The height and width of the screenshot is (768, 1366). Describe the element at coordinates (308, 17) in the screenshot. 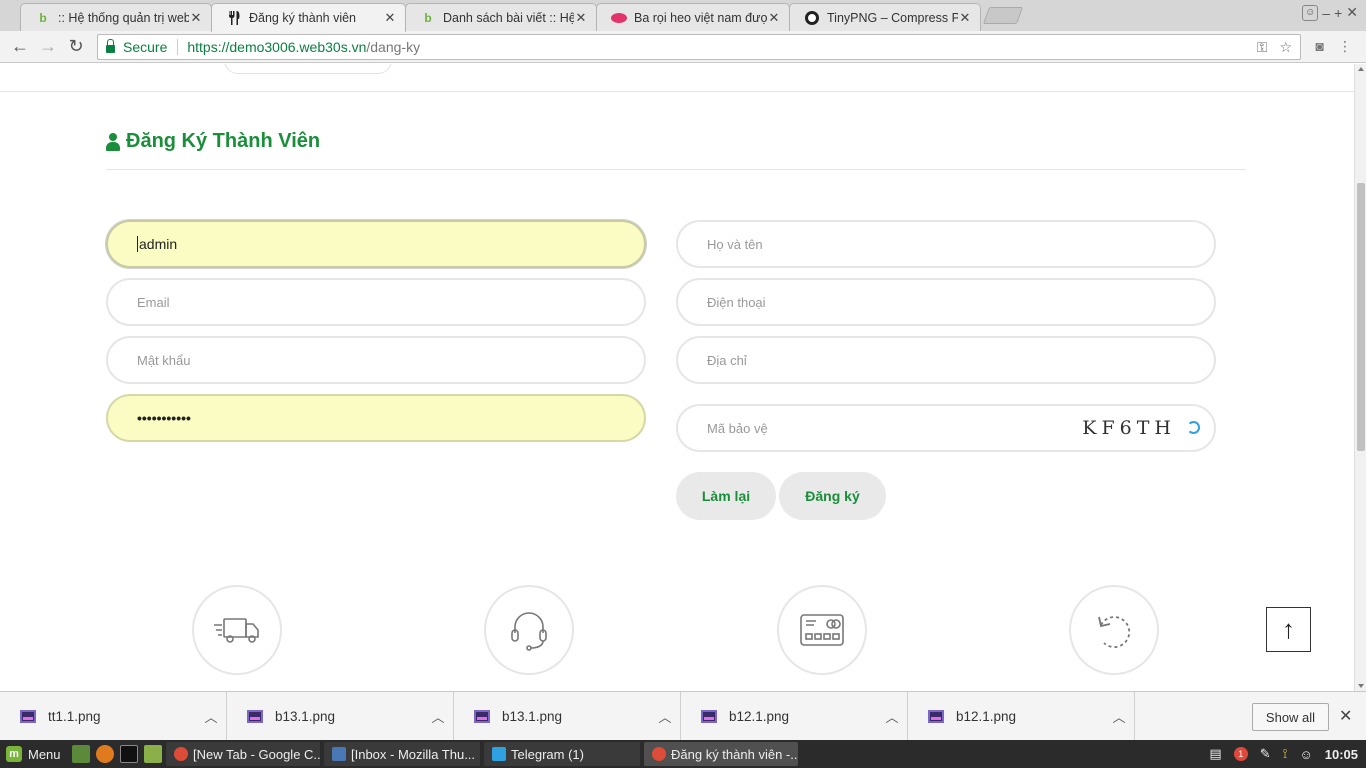

I see `browser-tab-register: Đăng ký thành viên ✕` at that location.